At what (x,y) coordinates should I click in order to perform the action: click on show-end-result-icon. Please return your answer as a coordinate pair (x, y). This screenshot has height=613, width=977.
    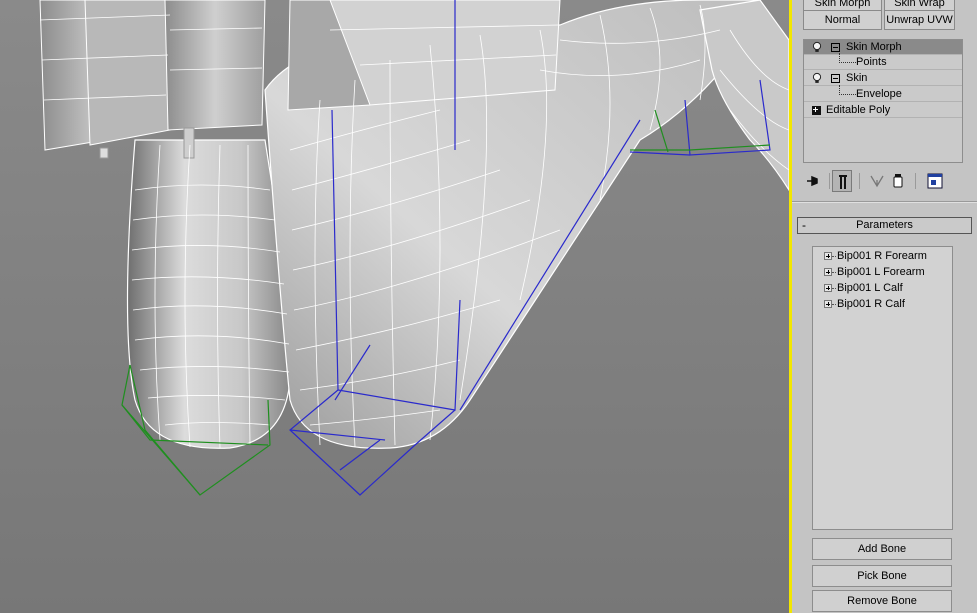
    Looking at the image, I should click on (842, 181).